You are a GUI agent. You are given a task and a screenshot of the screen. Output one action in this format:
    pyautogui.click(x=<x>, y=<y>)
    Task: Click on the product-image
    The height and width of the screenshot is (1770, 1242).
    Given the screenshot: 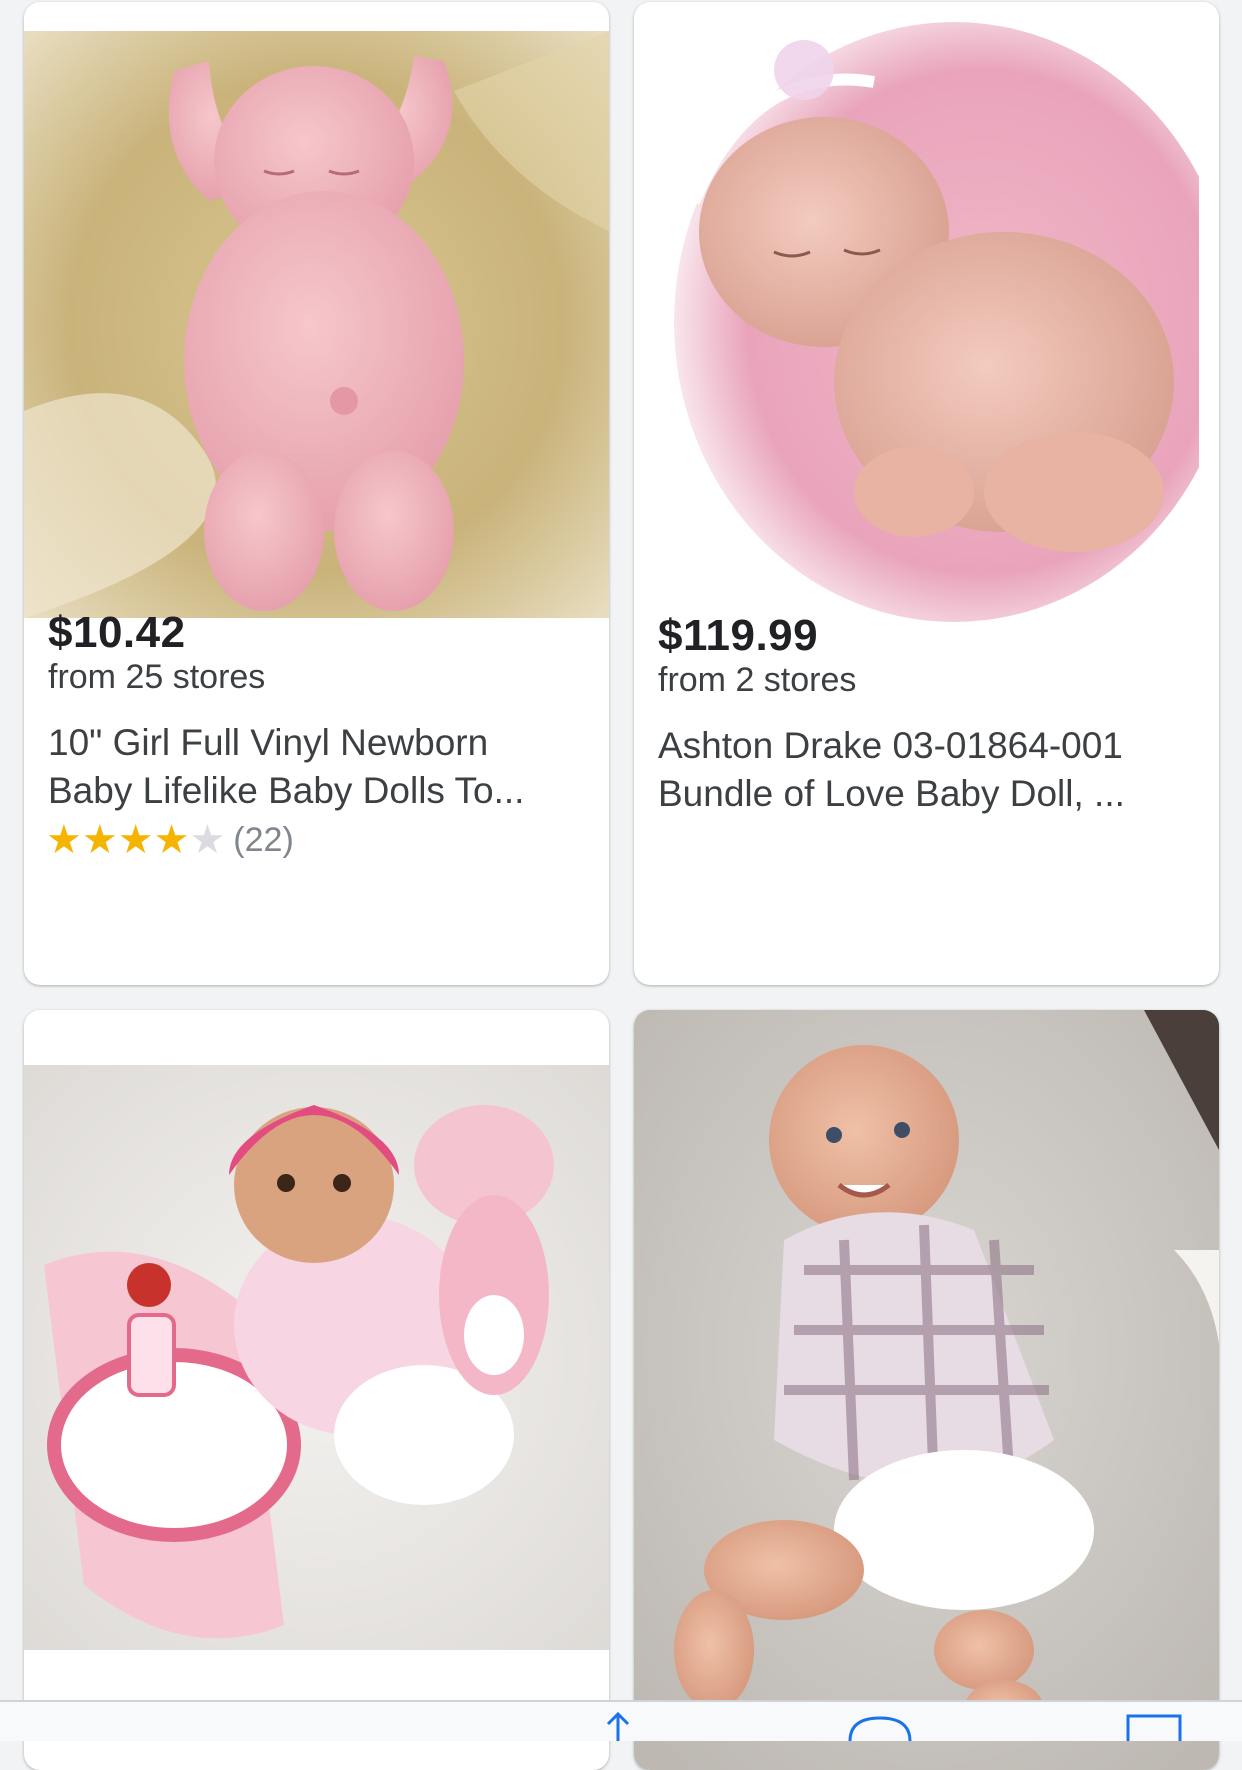 What is the action you would take?
    pyautogui.click(x=926, y=322)
    